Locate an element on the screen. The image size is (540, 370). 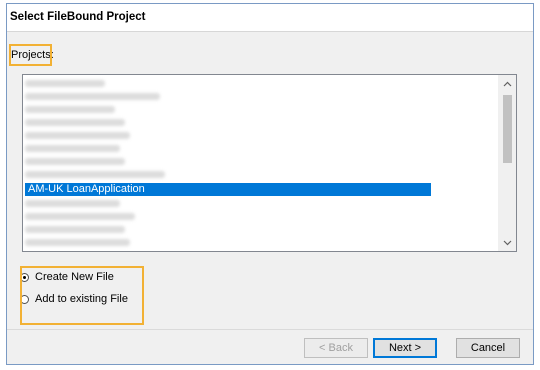
annotation-highlight-projects is located at coordinates (30, 55).